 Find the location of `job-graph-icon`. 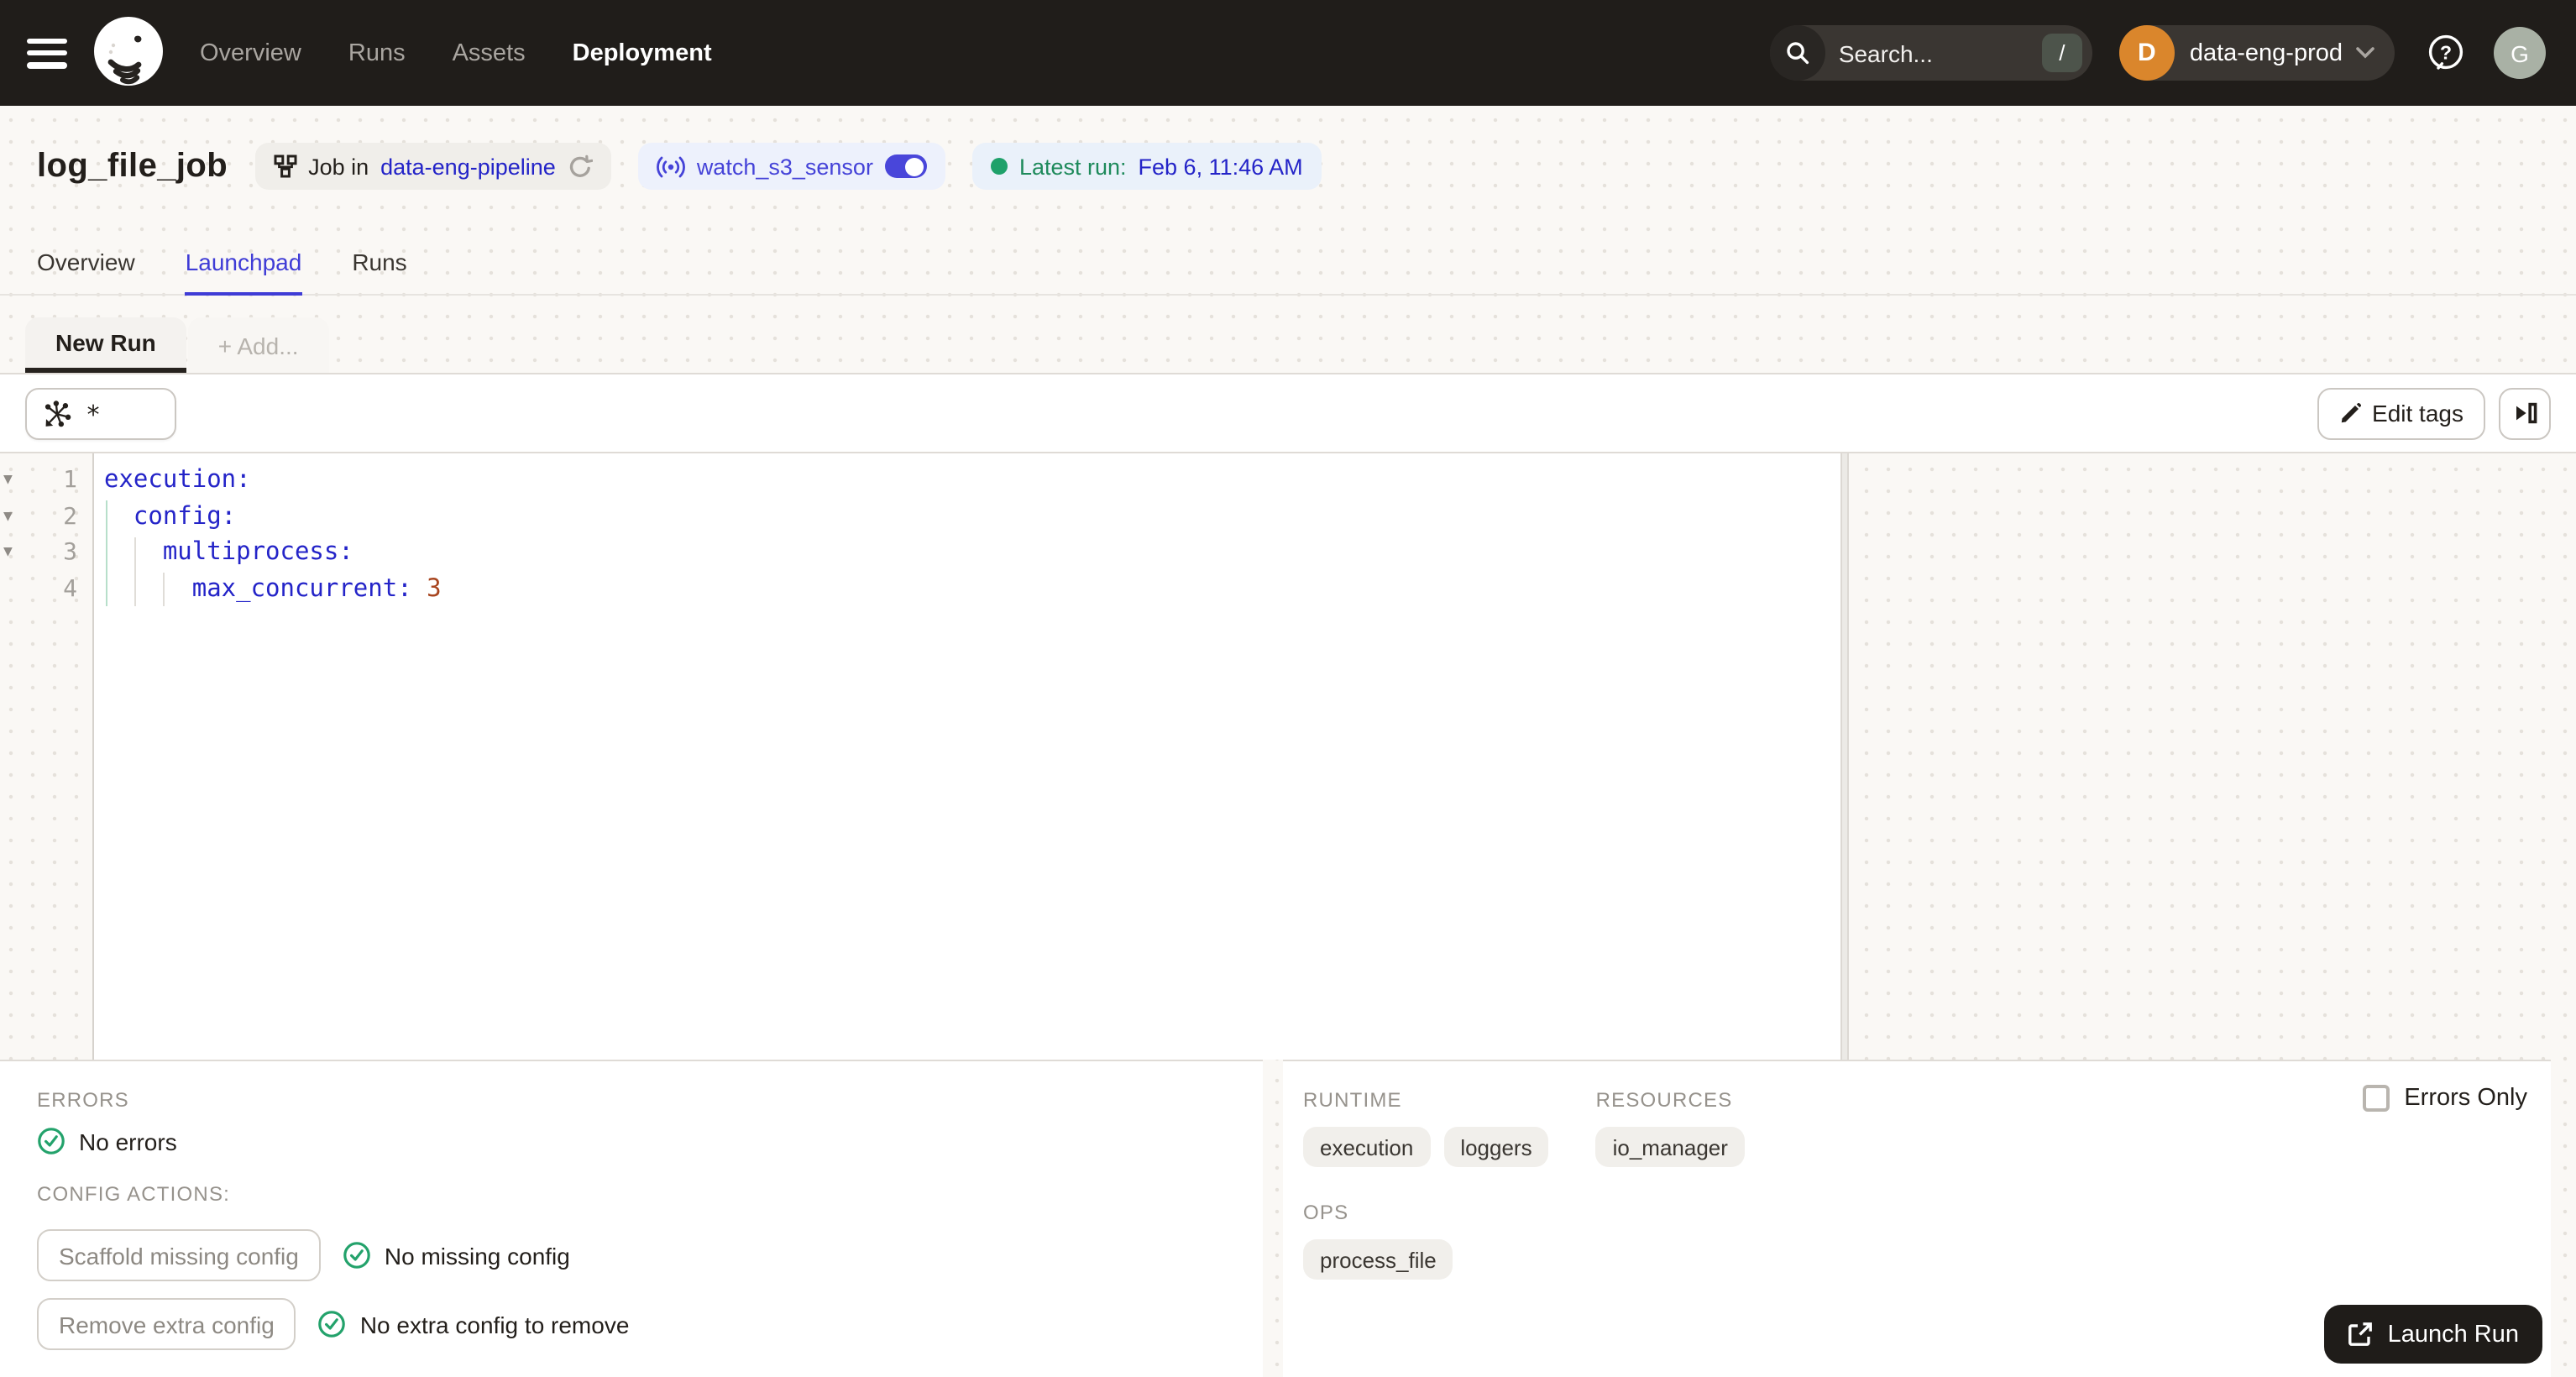

job-graph-icon is located at coordinates (284, 166).